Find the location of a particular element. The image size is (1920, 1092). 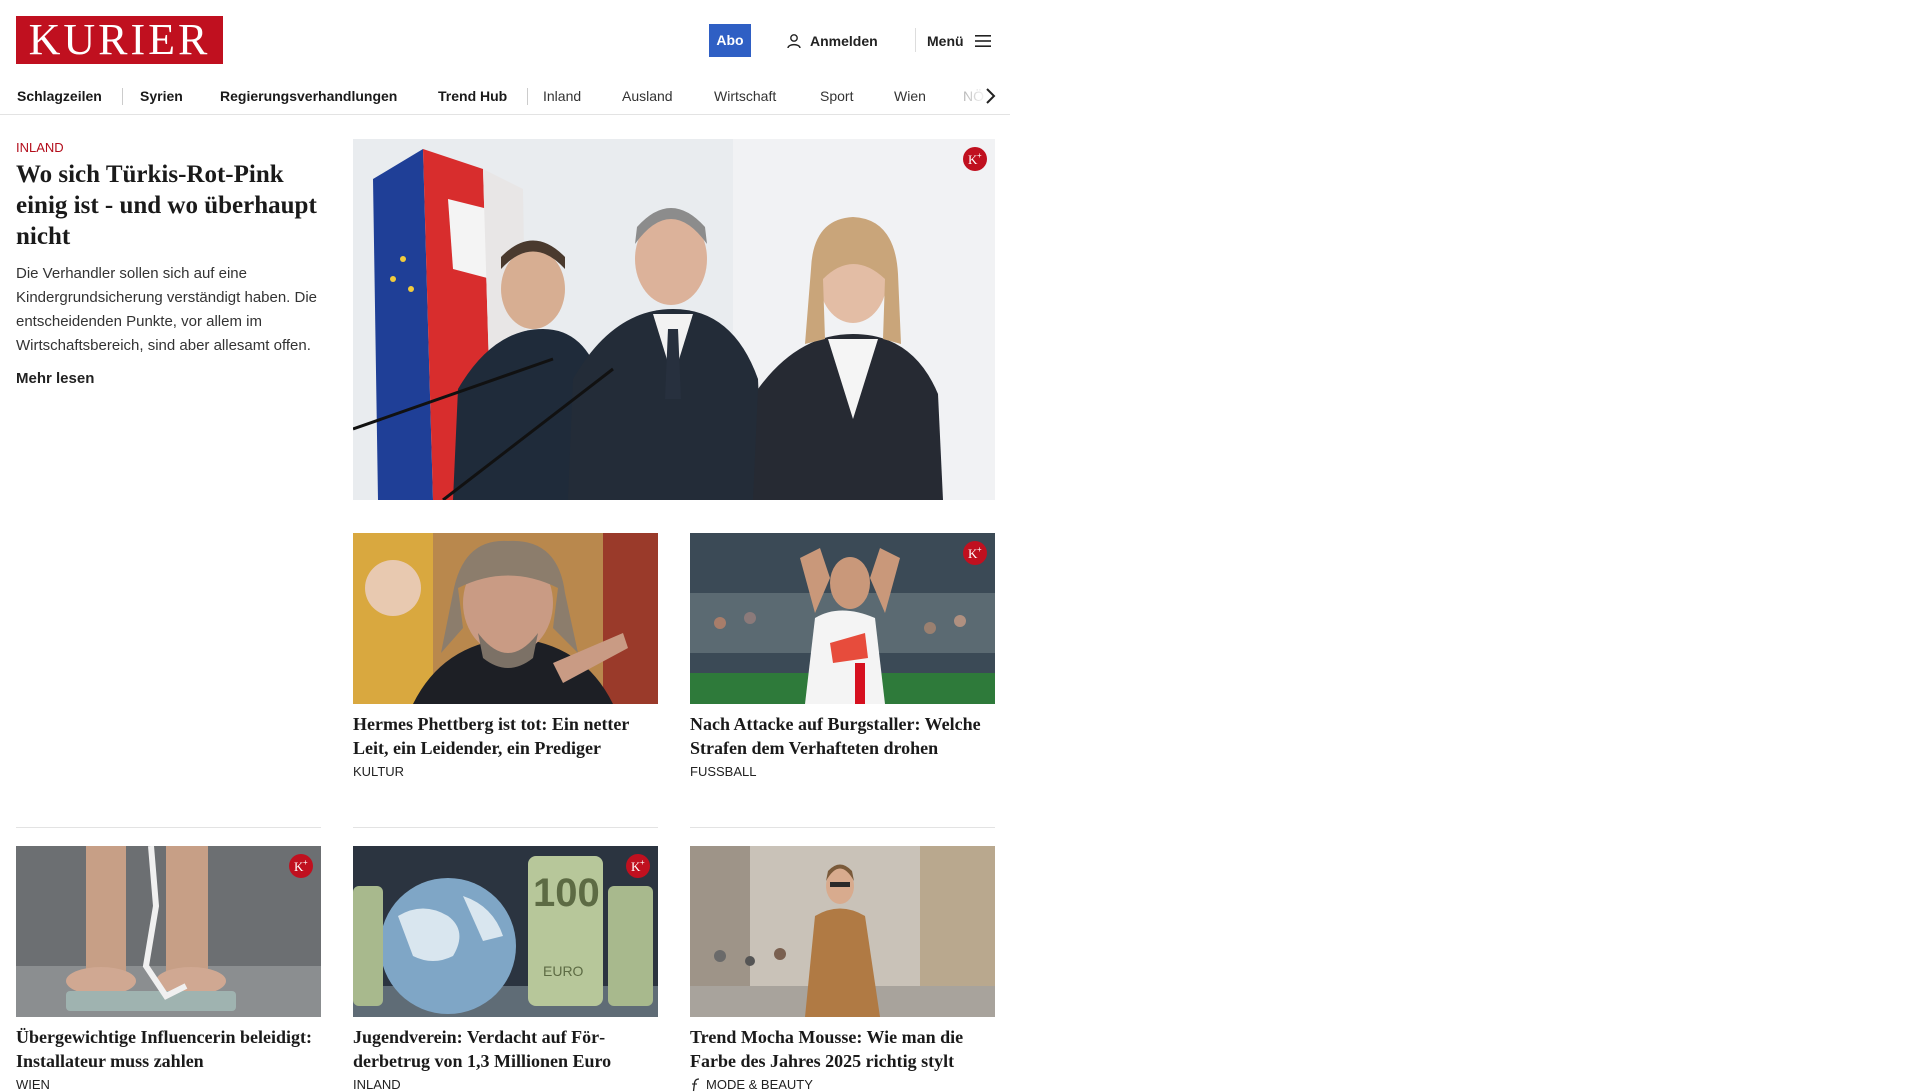

nav-item-ausland: Ausland is located at coordinates (647, 96).